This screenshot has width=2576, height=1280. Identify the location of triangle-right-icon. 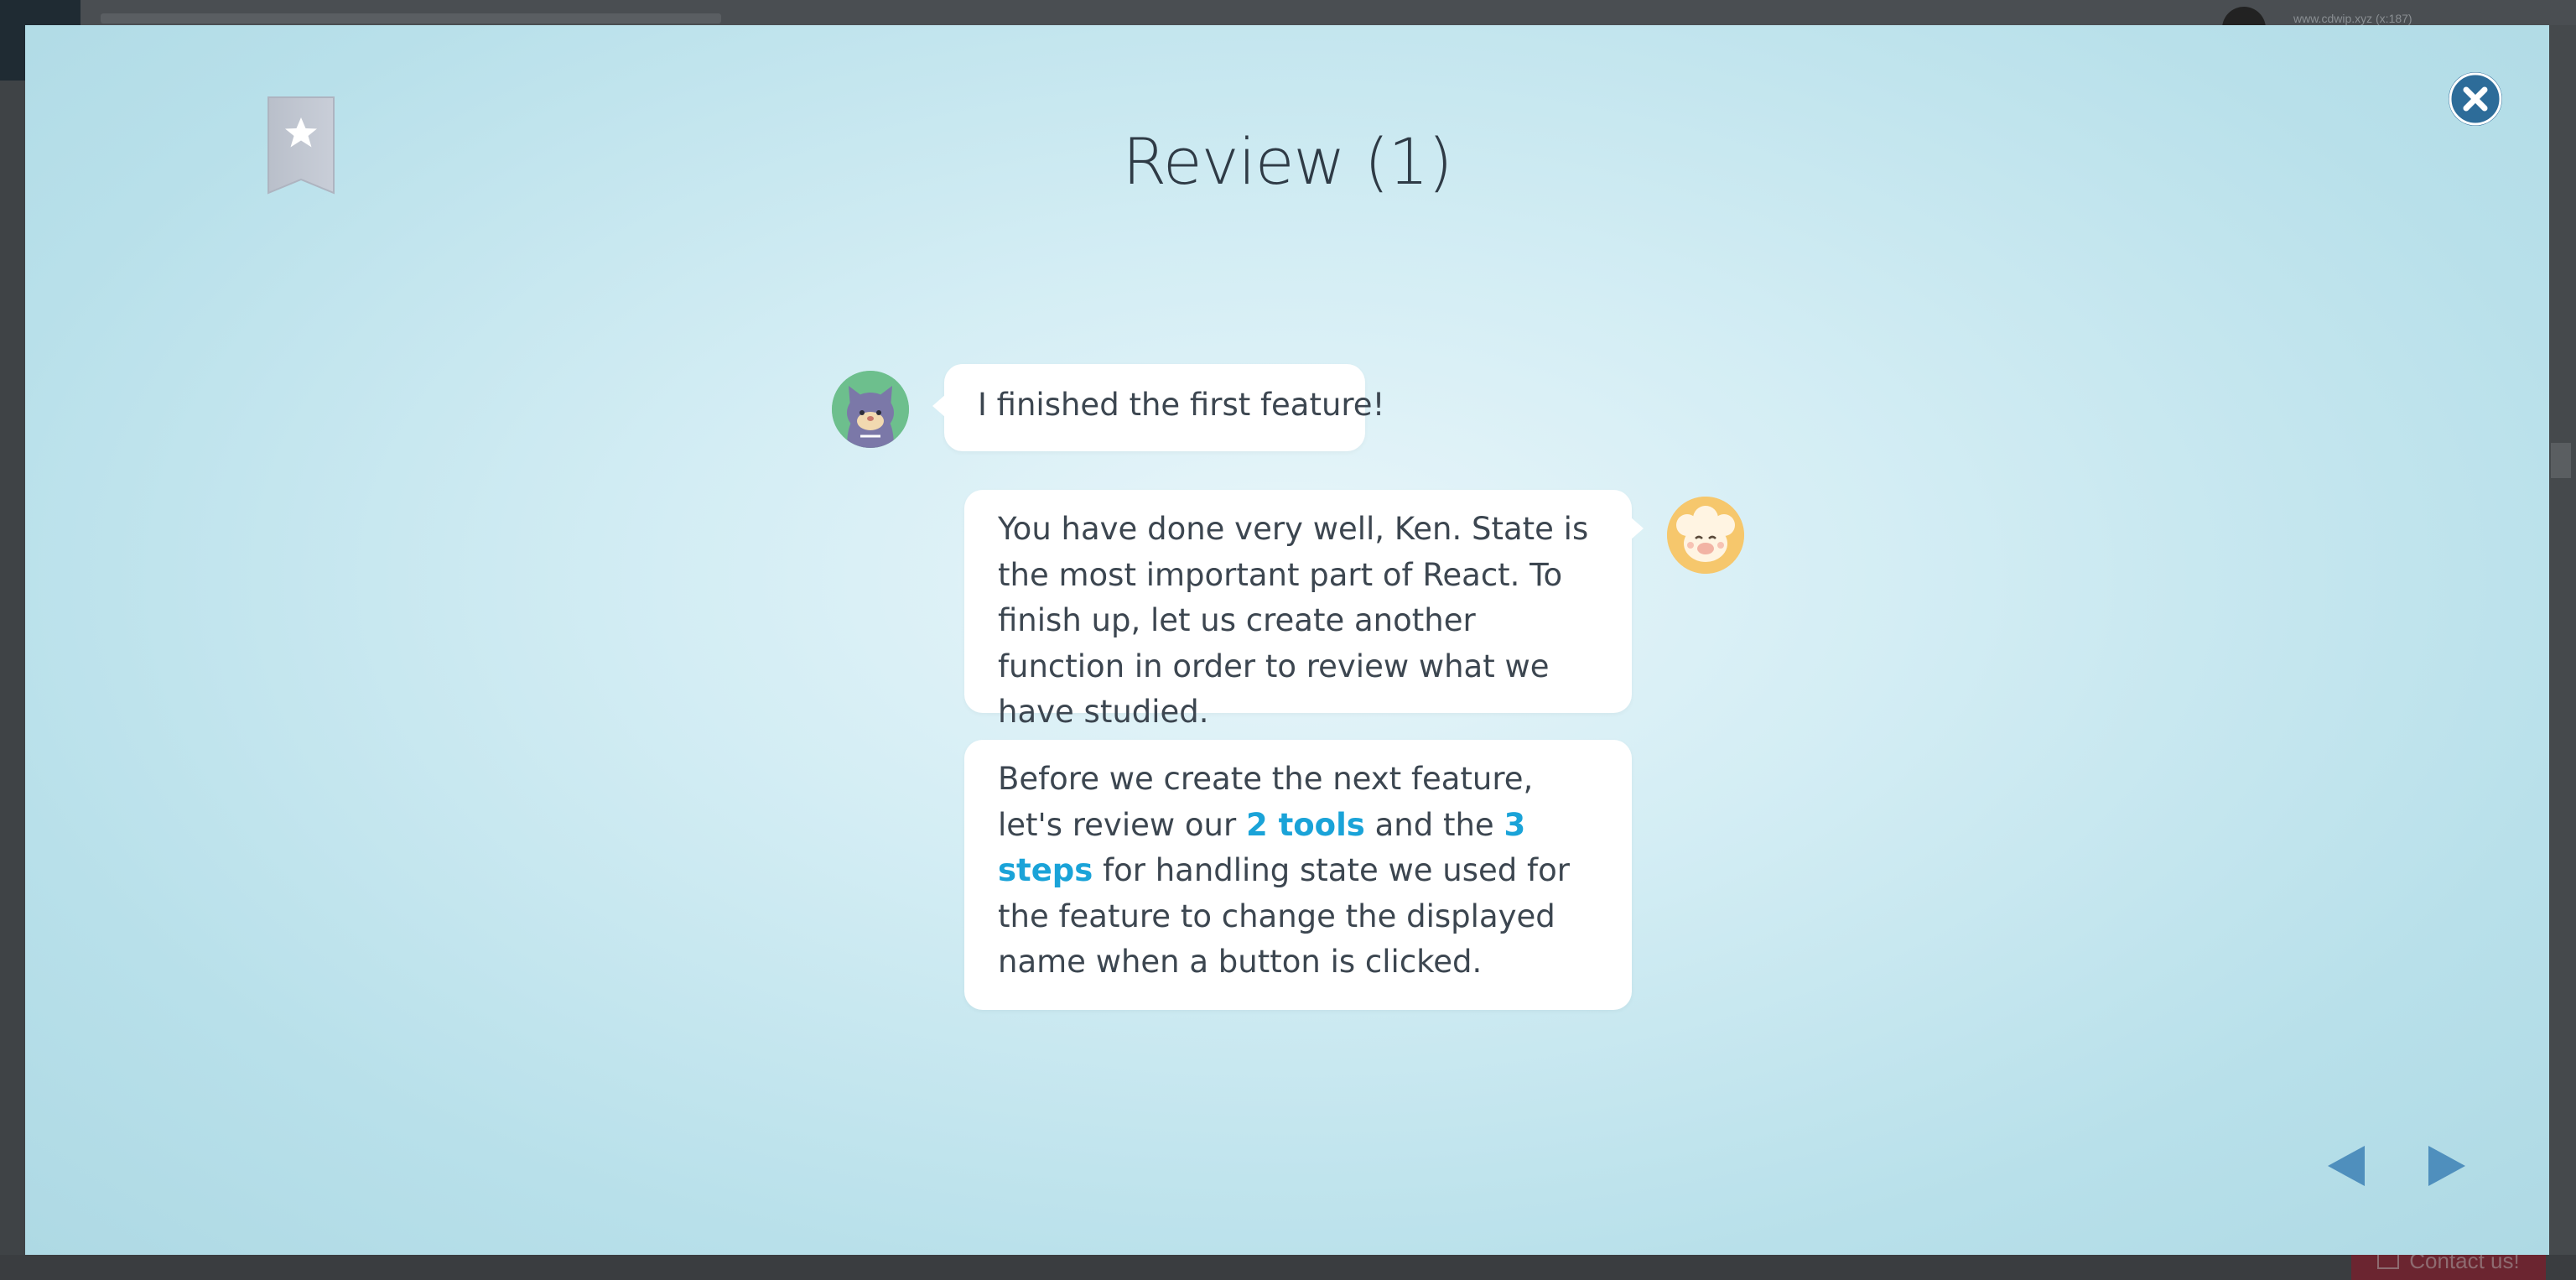
(2446, 1166).